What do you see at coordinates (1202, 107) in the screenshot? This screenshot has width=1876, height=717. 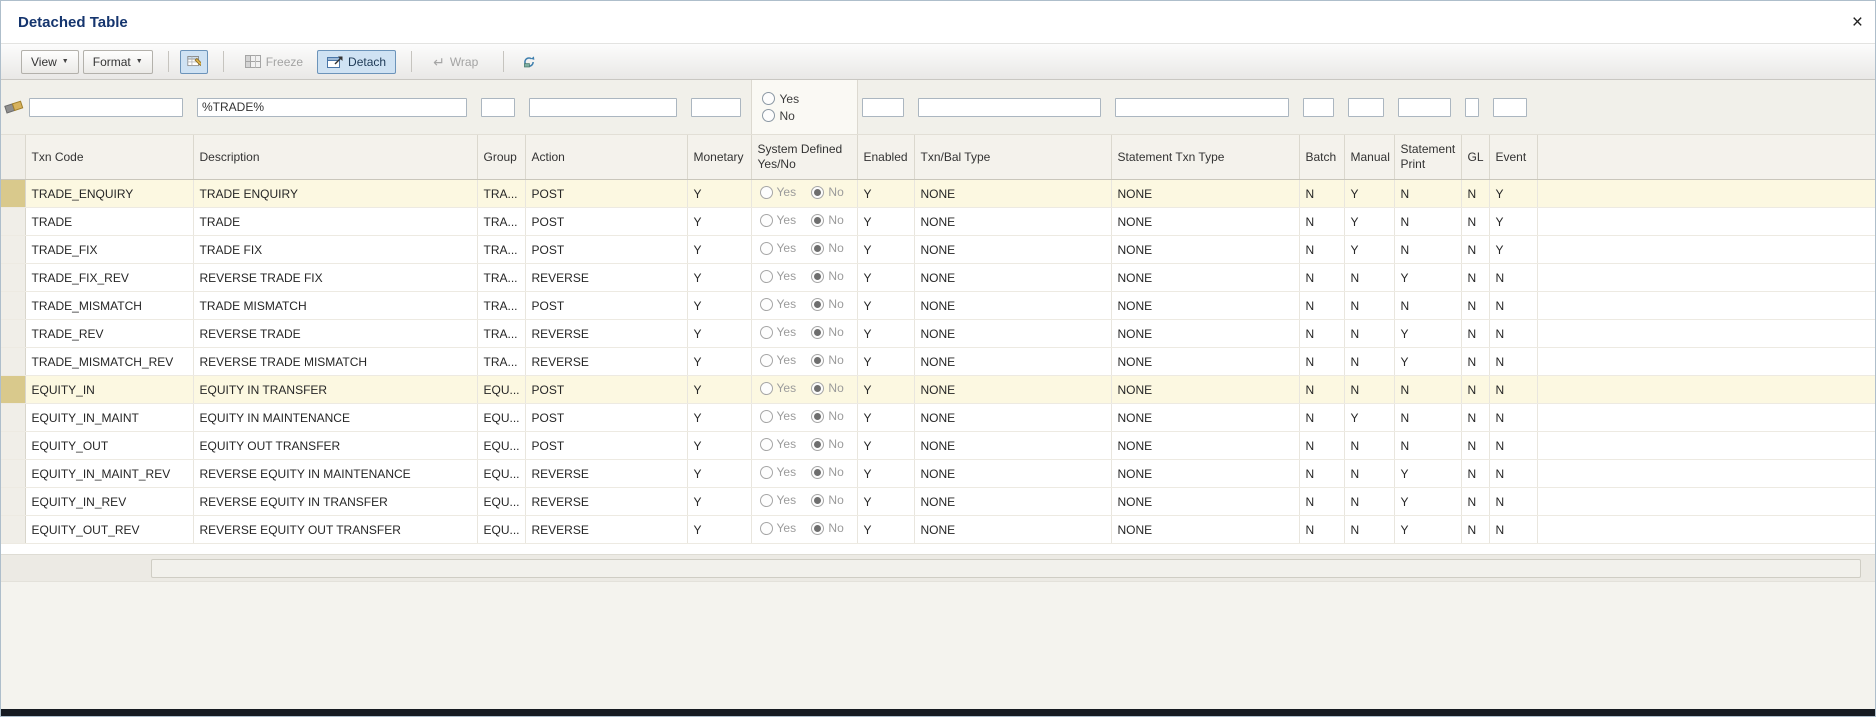 I see `filter-statement-txn-type-input` at bounding box center [1202, 107].